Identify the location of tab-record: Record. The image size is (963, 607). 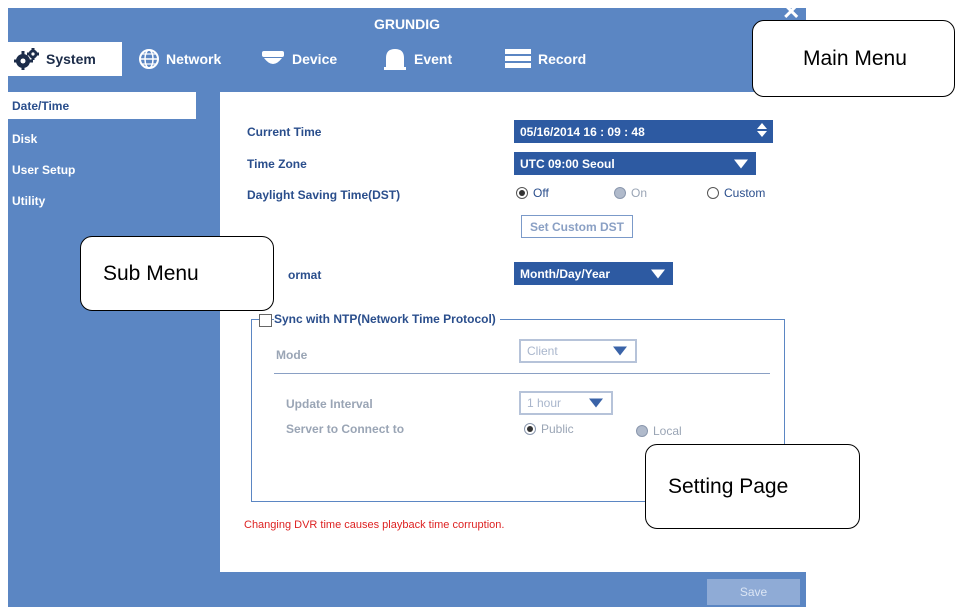
(542, 59).